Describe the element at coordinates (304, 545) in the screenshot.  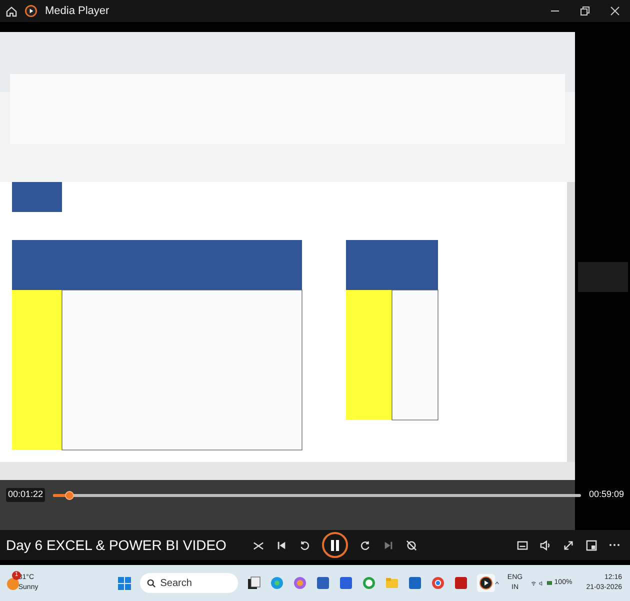
I see `rewind-icon` at that location.